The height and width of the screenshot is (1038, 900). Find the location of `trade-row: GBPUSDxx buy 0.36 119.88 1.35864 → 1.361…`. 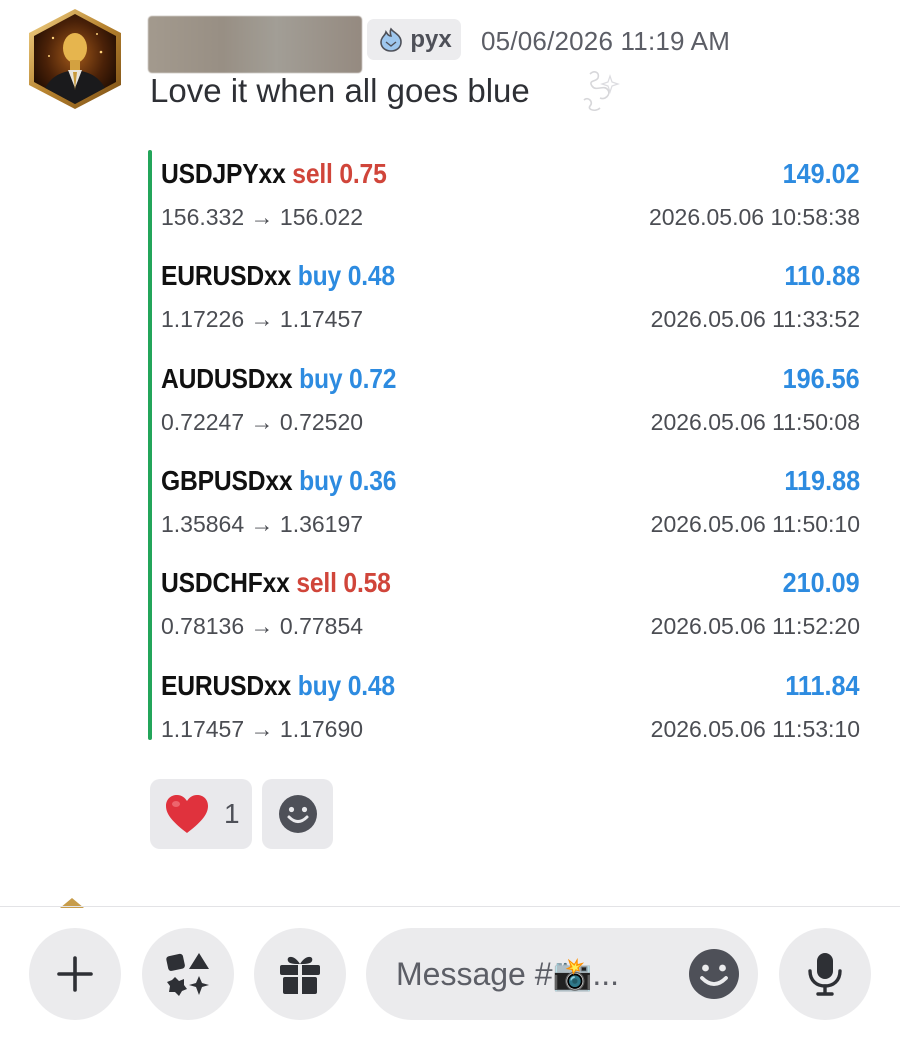

trade-row: GBPUSDxx buy 0.36 119.88 1.35864 → 1.361… is located at coordinates (510, 506).